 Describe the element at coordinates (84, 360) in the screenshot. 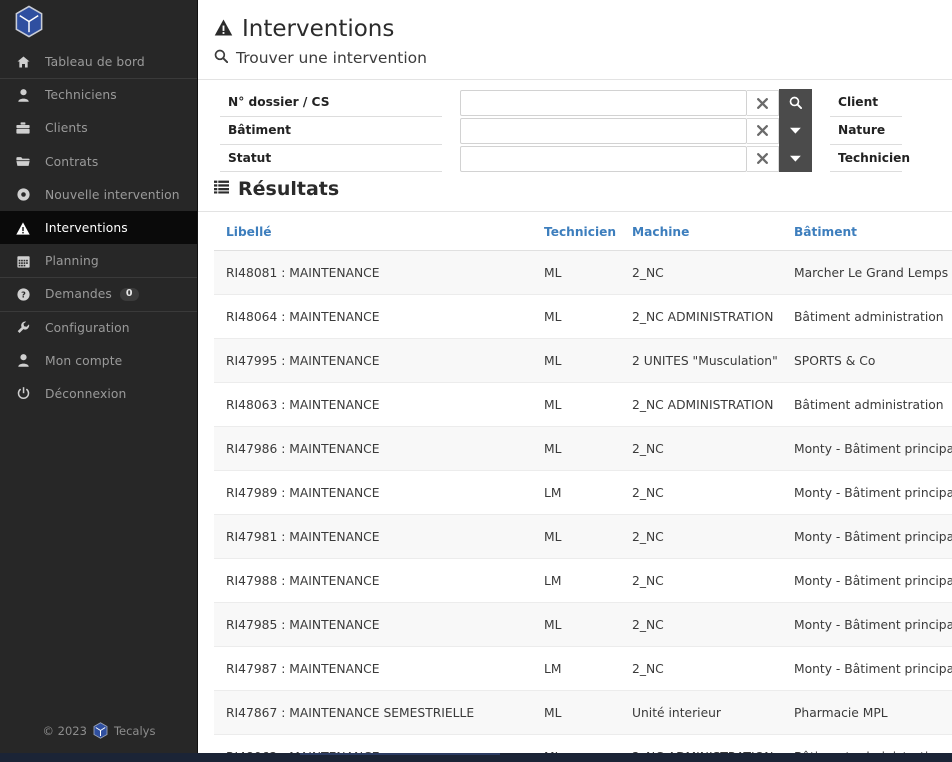

I see `sidebar-item-label: Mon compte` at that location.